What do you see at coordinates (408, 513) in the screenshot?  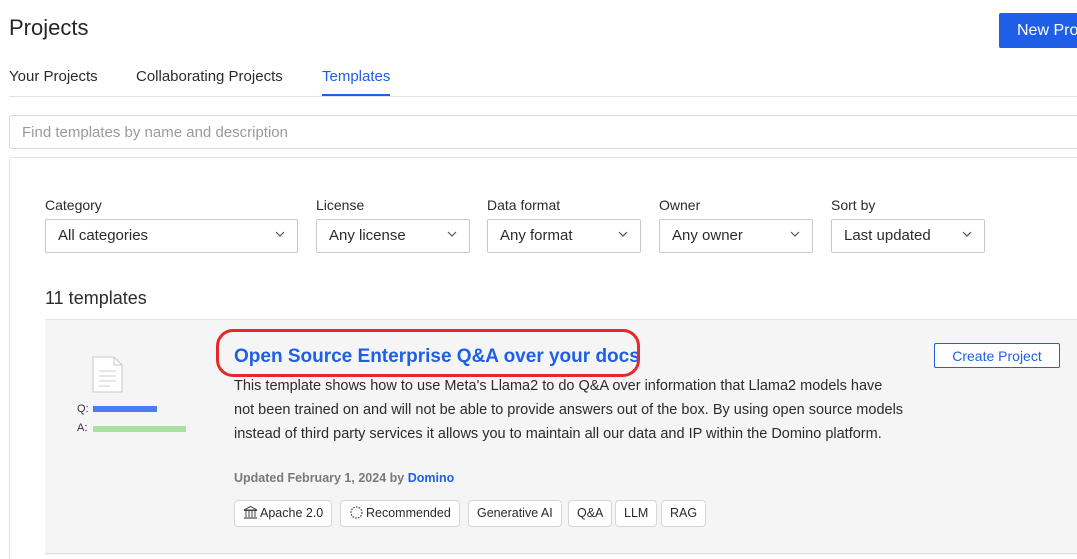 I see `tag-label: Recommended` at bounding box center [408, 513].